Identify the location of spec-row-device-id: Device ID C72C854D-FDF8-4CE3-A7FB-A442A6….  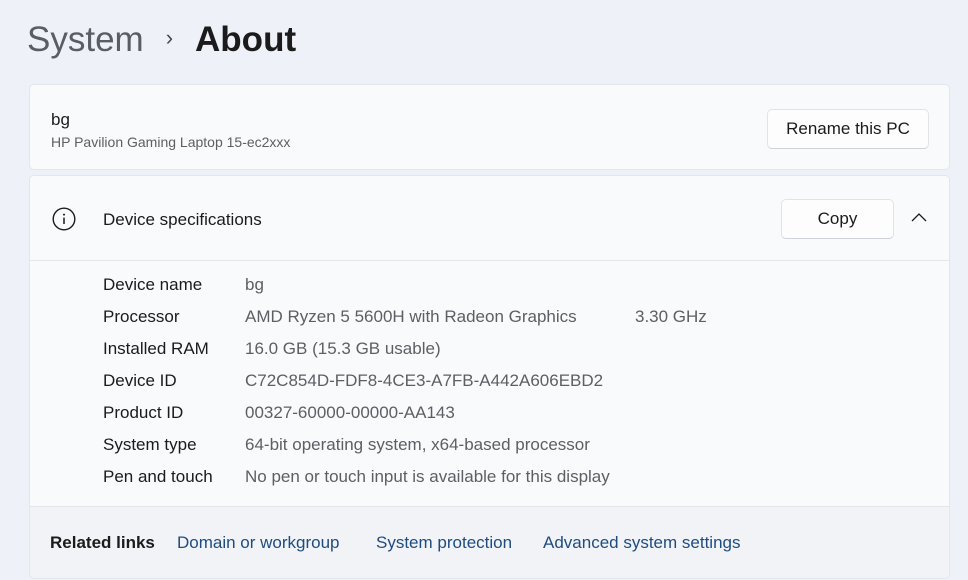
(353, 383).